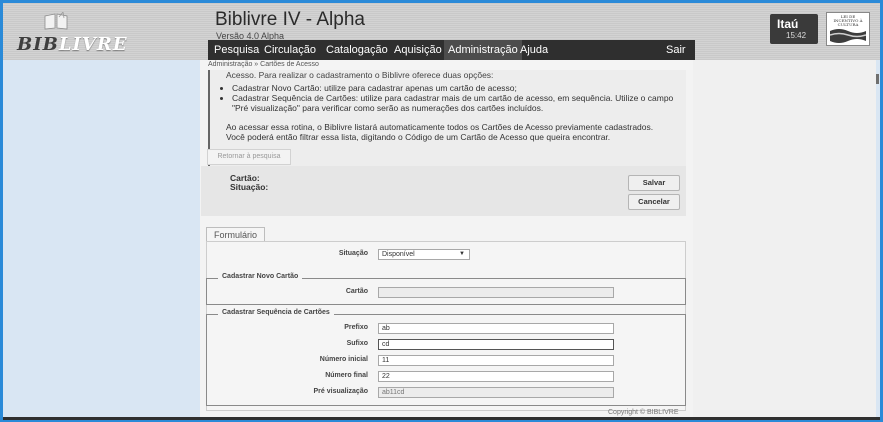  What do you see at coordinates (654, 202) in the screenshot?
I see `cancel-button: Cancelar` at bounding box center [654, 202].